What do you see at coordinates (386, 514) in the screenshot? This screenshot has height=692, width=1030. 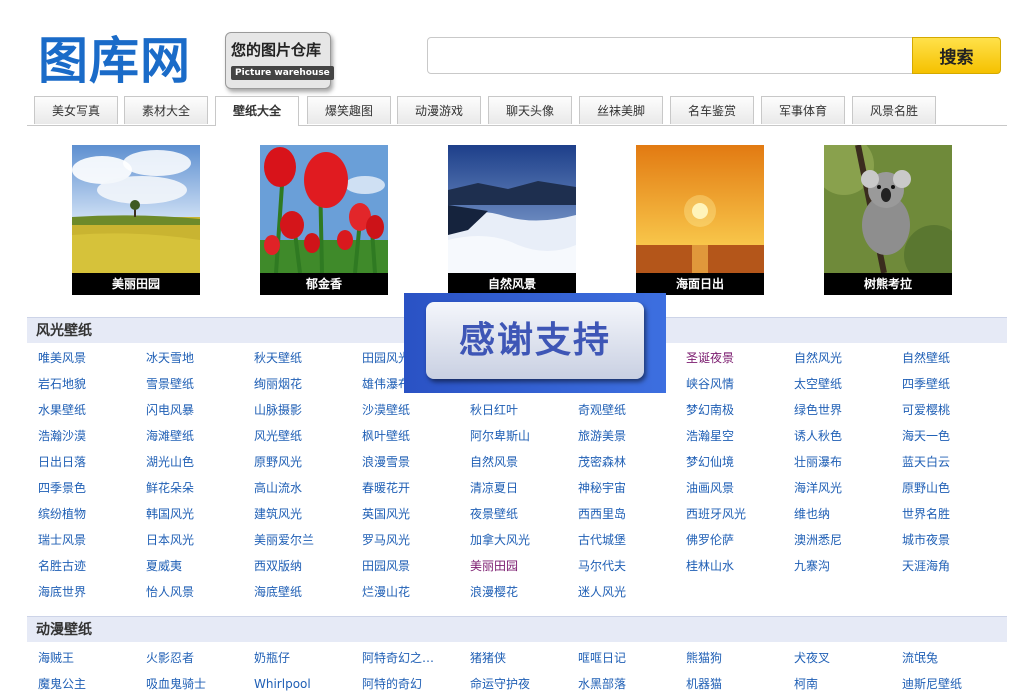 I see `wallpaper-link: 英国风光` at bounding box center [386, 514].